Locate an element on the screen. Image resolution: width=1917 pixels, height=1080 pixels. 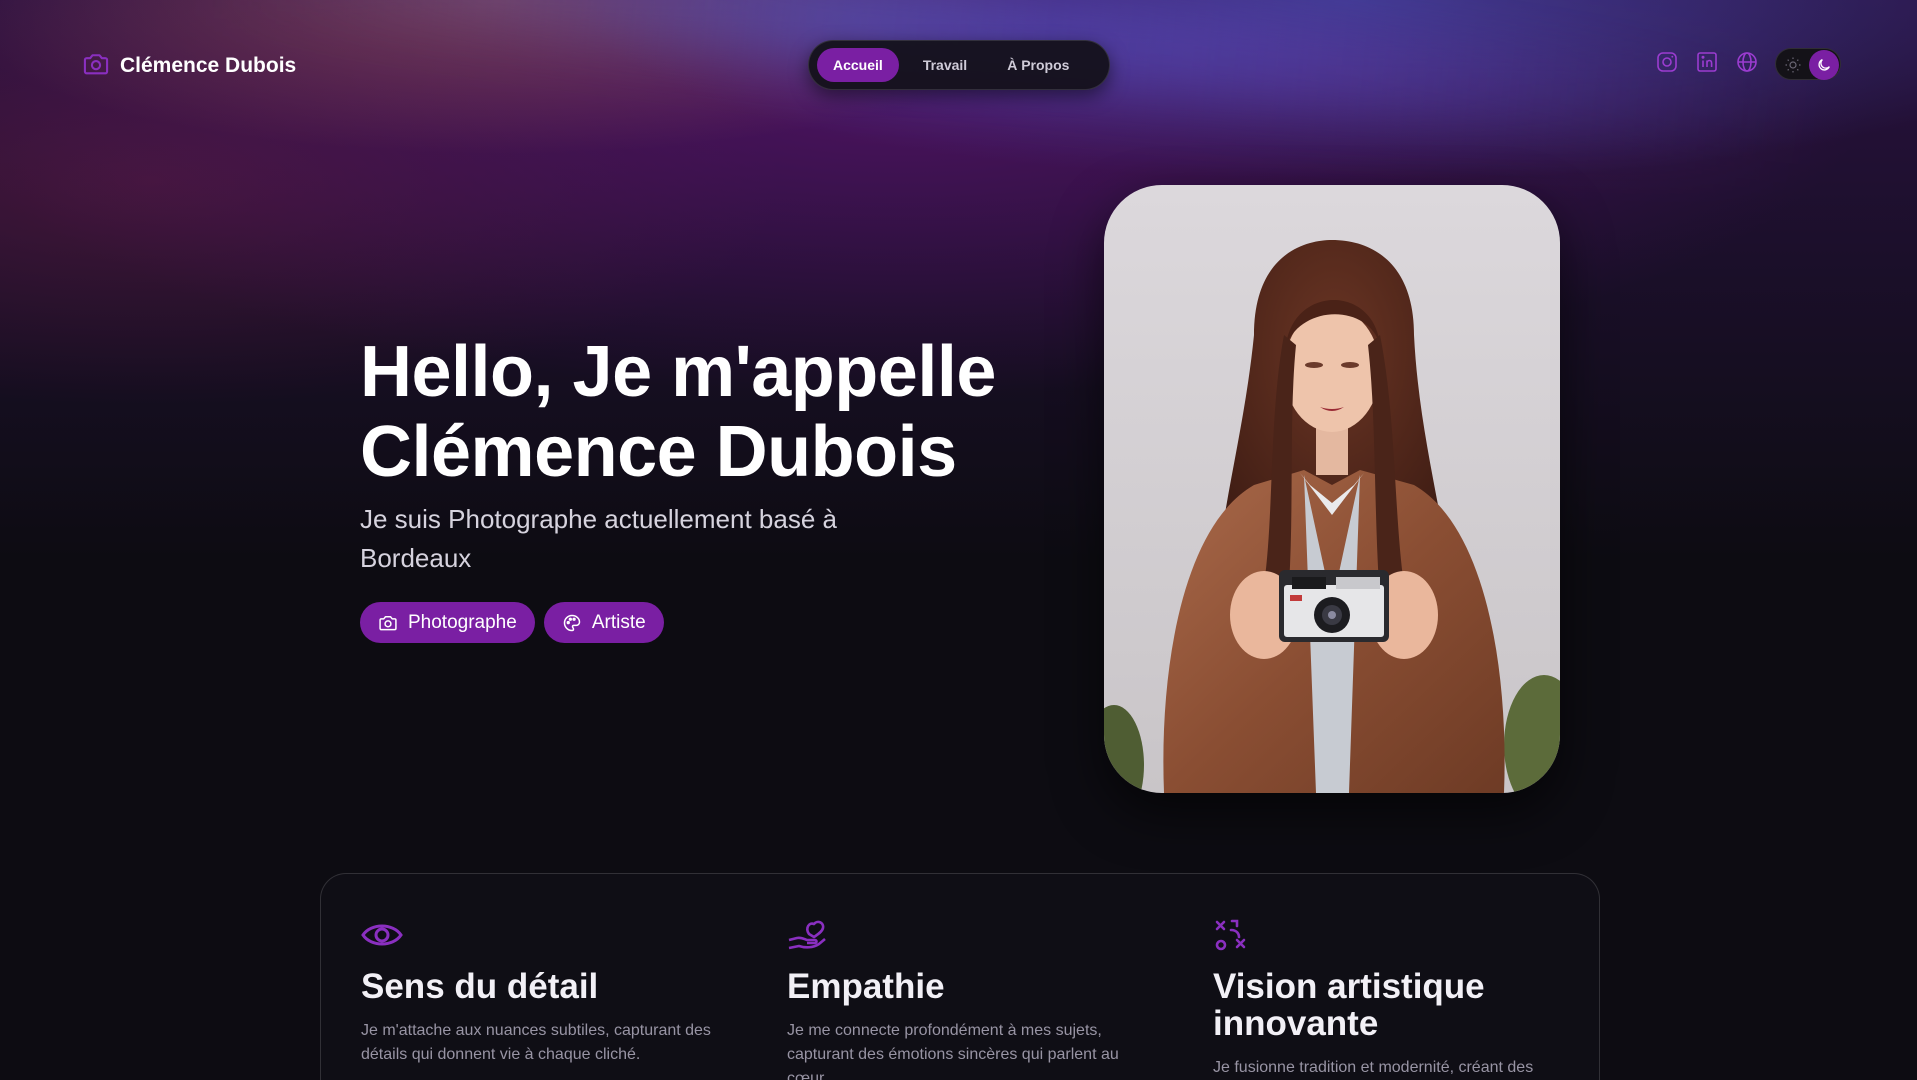
moon-icon is located at coordinates (1824, 65).